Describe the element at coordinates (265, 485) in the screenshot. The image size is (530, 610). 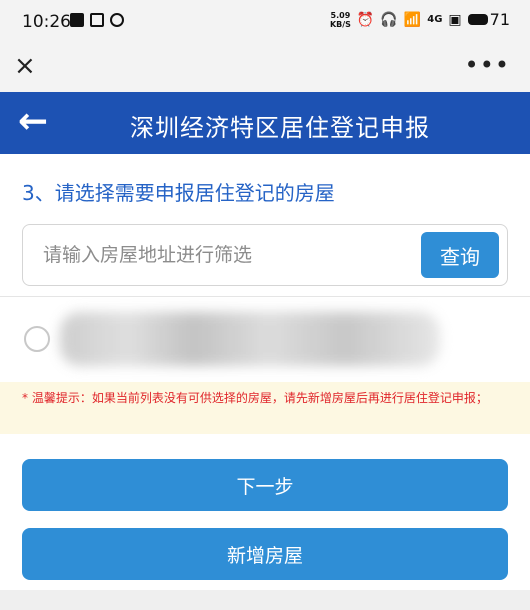
I see `next-step-button: 下一步` at that location.